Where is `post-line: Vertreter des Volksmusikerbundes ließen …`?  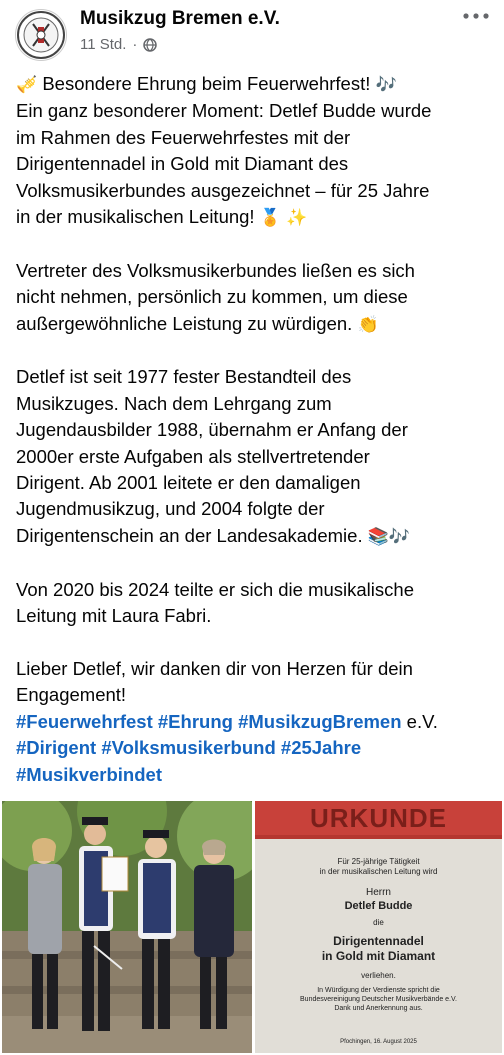 post-line: Vertreter des Volksmusikerbundes ließen … is located at coordinates (215, 270).